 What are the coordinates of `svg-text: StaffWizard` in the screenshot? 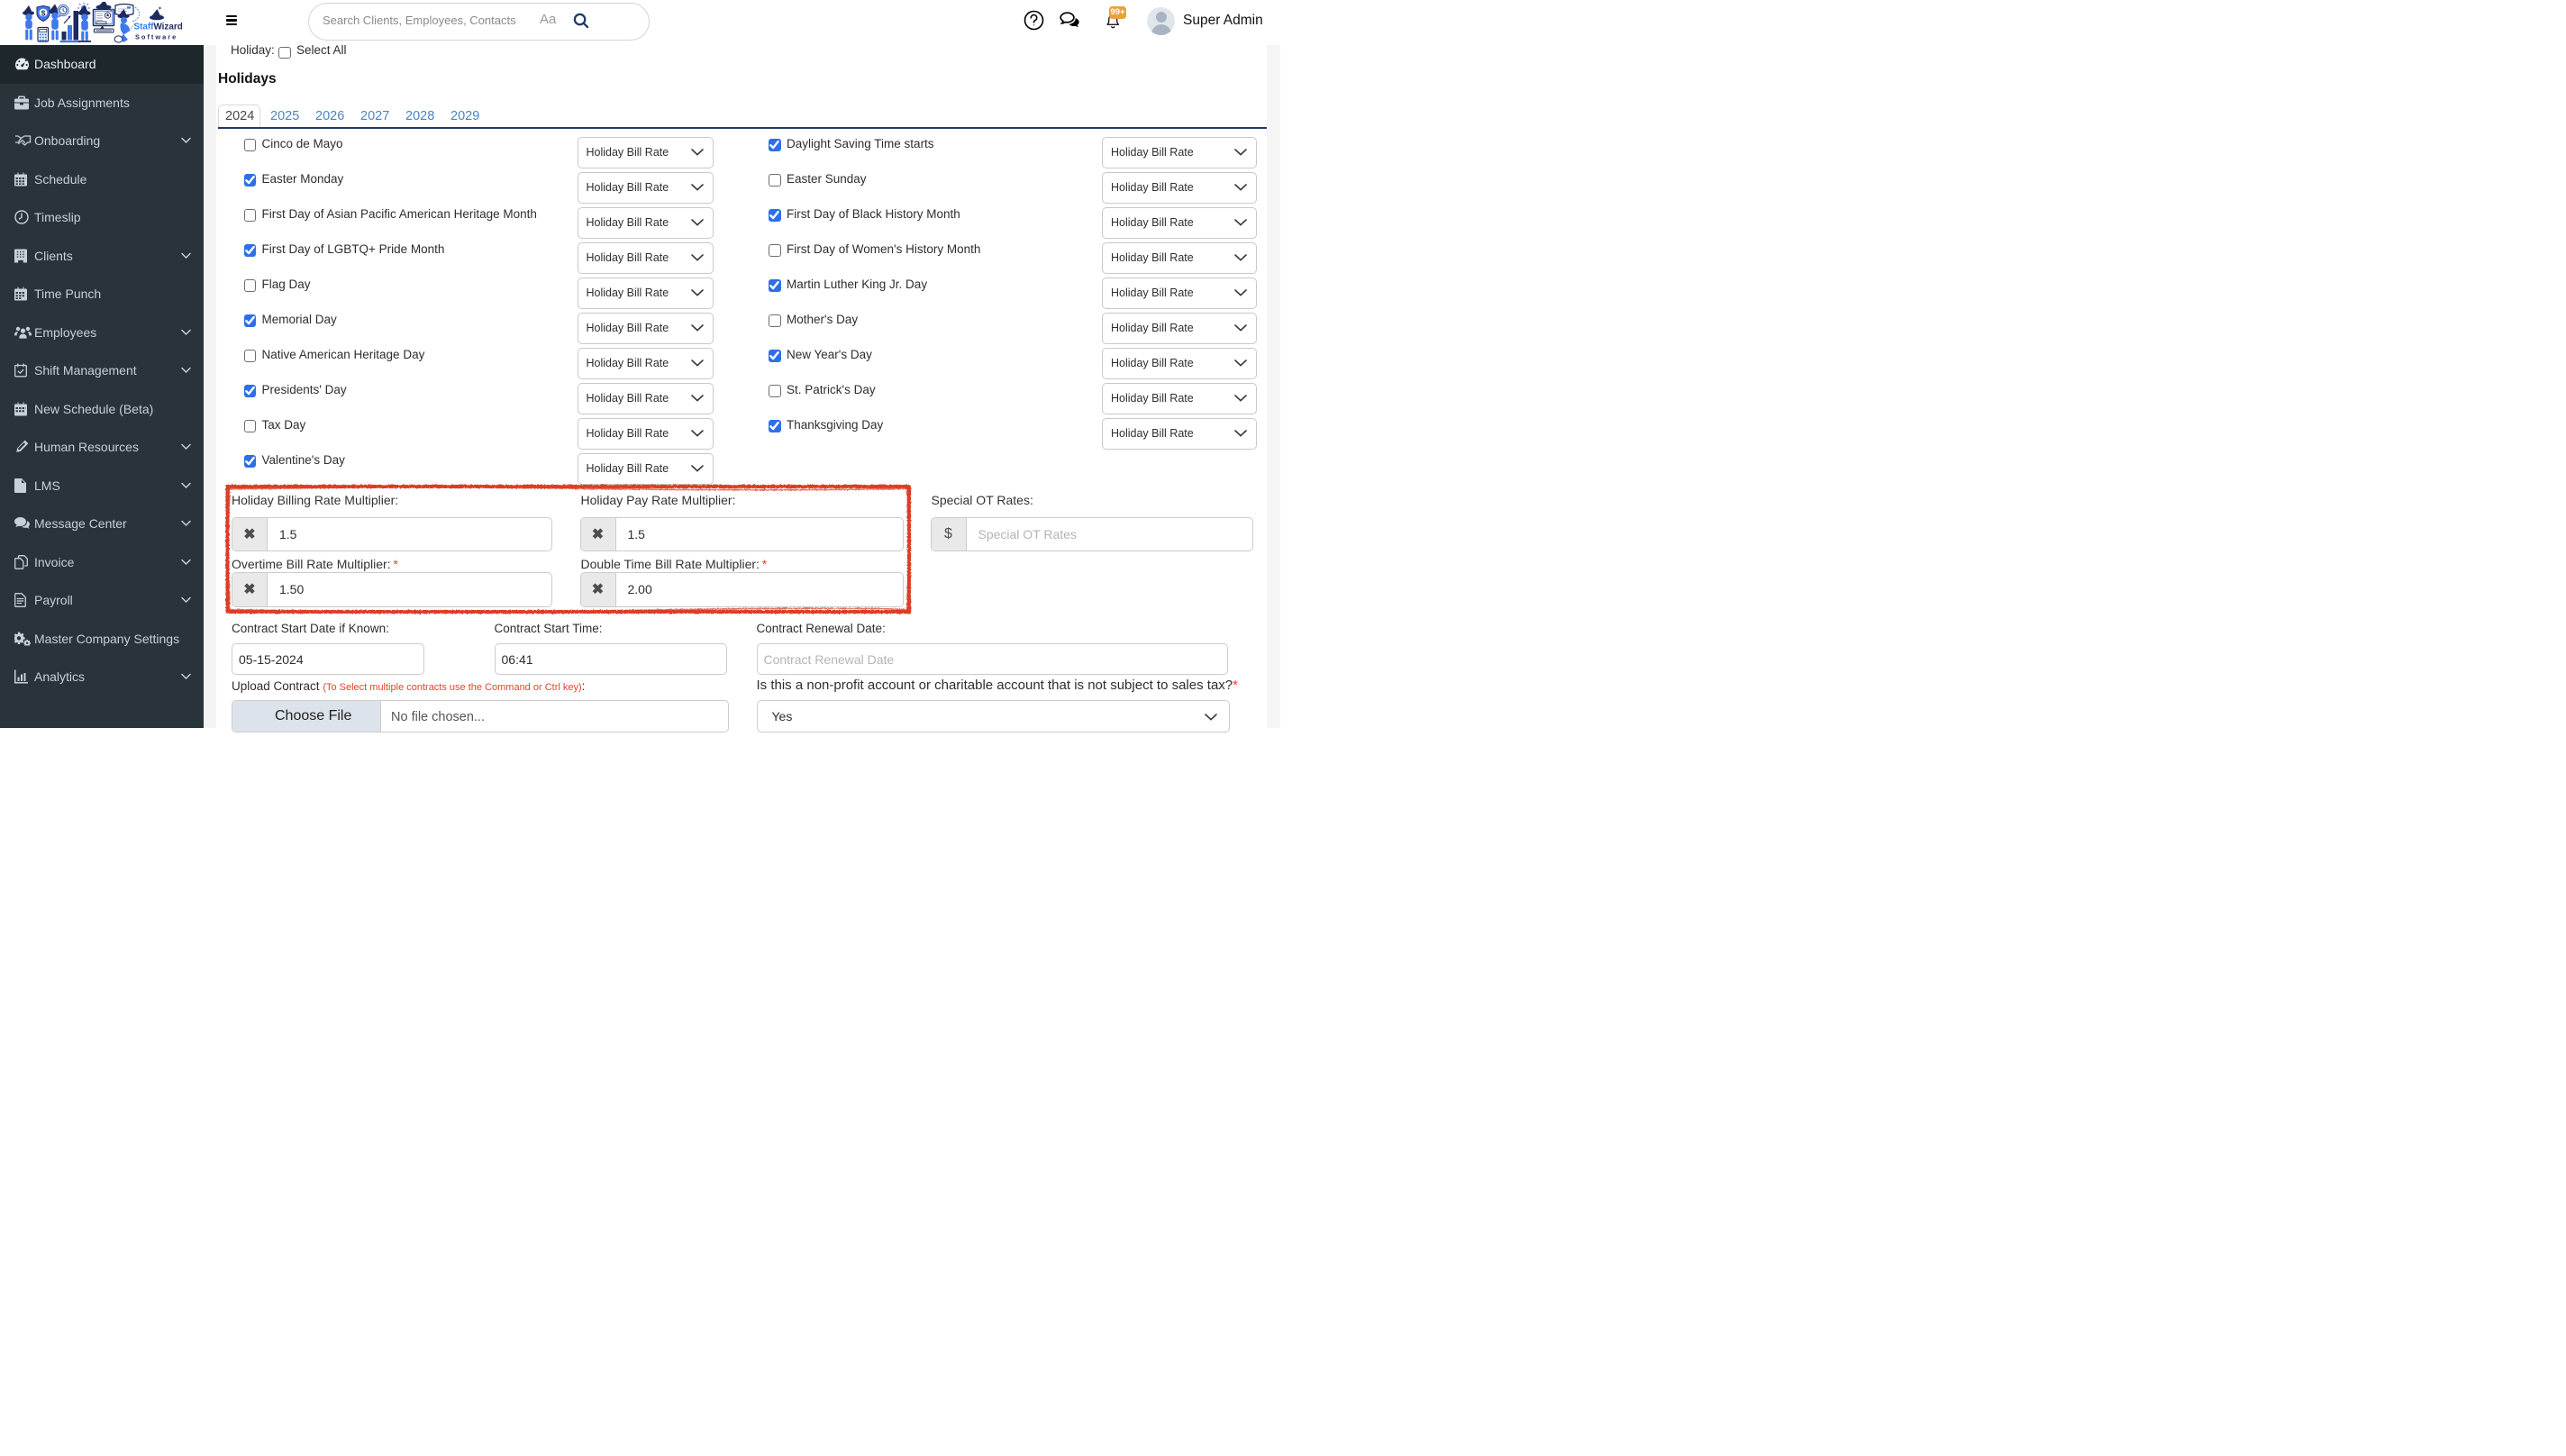 It's located at (158, 27).